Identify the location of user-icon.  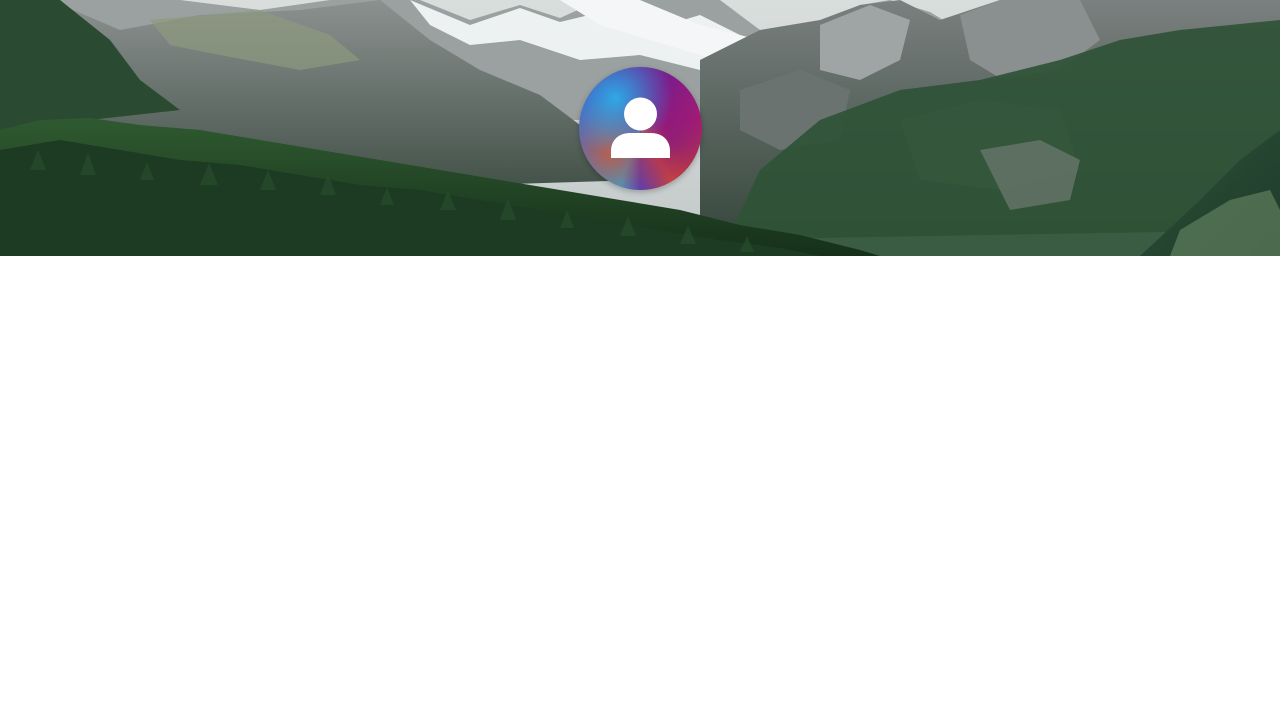
(640, 127).